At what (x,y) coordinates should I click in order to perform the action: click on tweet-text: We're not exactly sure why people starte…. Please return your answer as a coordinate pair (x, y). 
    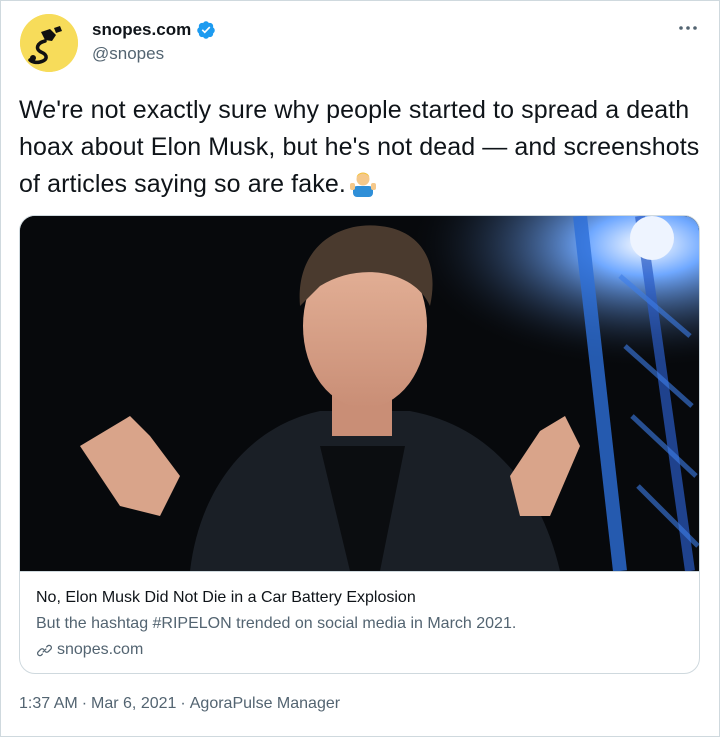
    Looking at the image, I should click on (364, 147).